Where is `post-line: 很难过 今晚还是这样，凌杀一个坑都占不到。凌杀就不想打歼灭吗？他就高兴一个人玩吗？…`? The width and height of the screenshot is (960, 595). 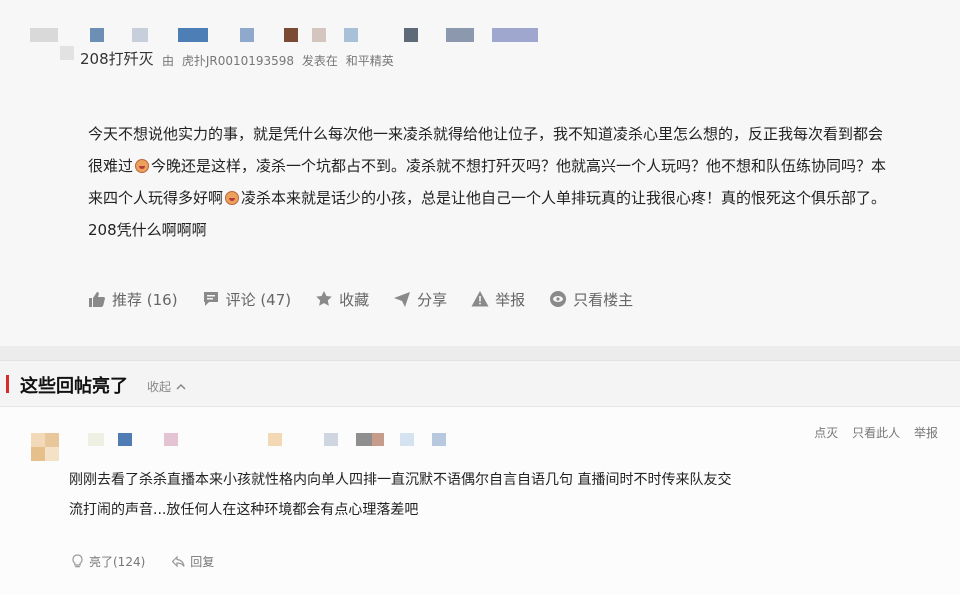
post-line: 很难过 今晚还是这样，凌杀一个坑都占不到。凌杀就不想打歼灭吗？他就高兴一个人玩吗？… is located at coordinates (488, 166).